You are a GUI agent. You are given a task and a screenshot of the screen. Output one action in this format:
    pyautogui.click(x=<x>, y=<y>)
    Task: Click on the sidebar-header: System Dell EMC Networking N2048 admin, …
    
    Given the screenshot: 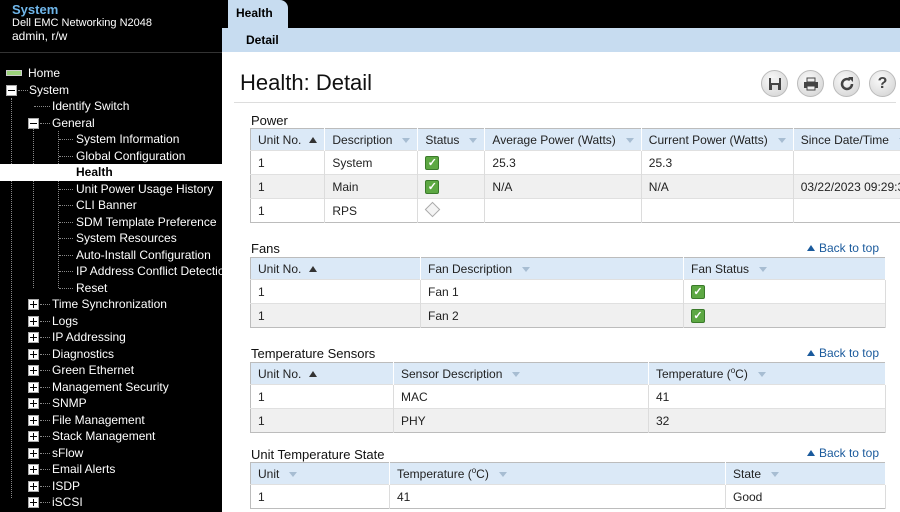 What is the action you would take?
    pyautogui.click(x=111, y=26)
    